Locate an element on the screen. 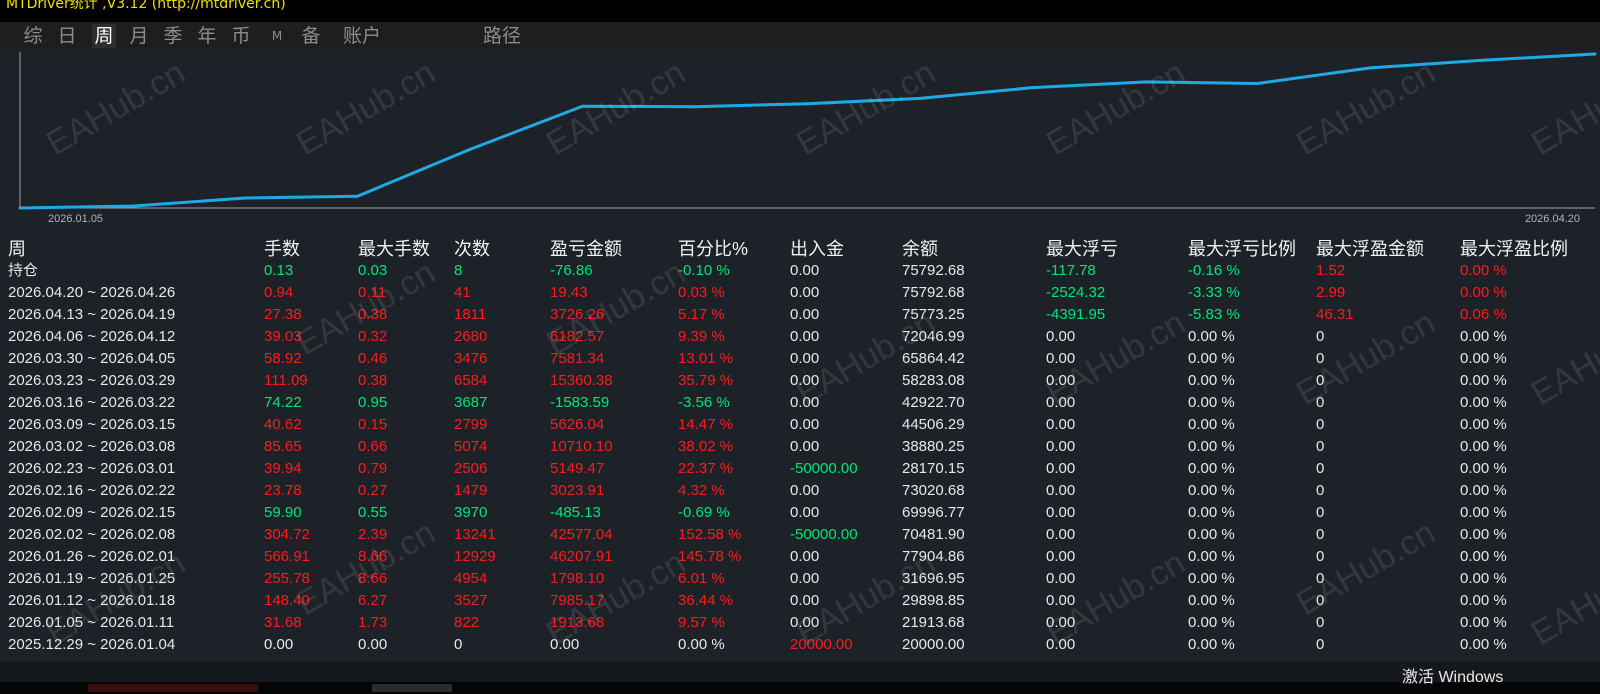 Image resolution: width=1600 pixels, height=694 pixels. cell-9: -3.33 % is located at coordinates (1214, 292).